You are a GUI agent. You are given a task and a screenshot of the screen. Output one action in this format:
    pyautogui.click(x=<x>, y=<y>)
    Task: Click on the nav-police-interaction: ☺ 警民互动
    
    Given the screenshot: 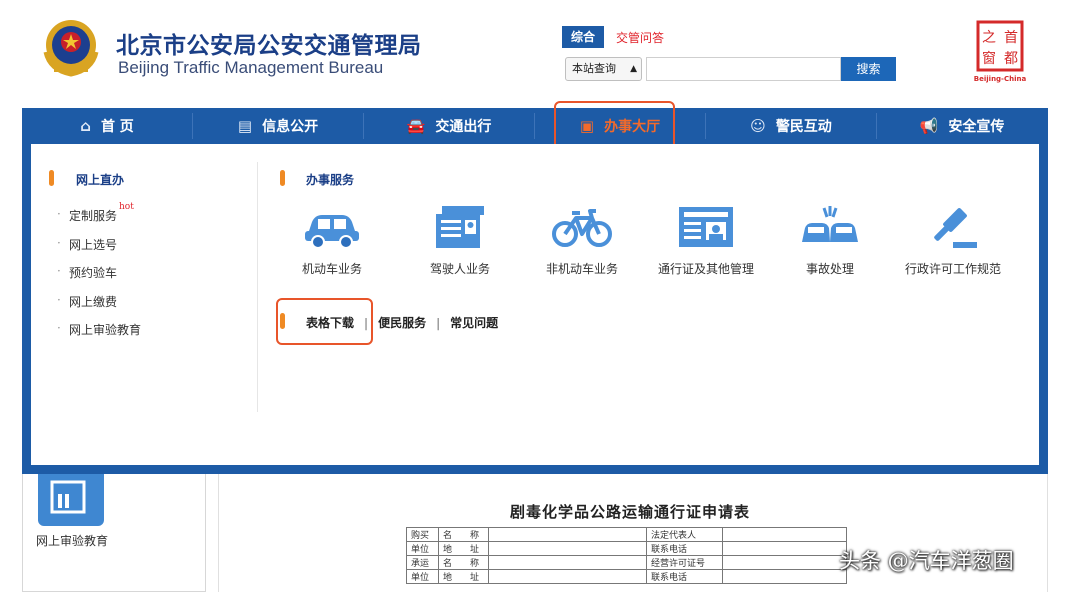 What is the action you would take?
    pyautogui.click(x=791, y=126)
    